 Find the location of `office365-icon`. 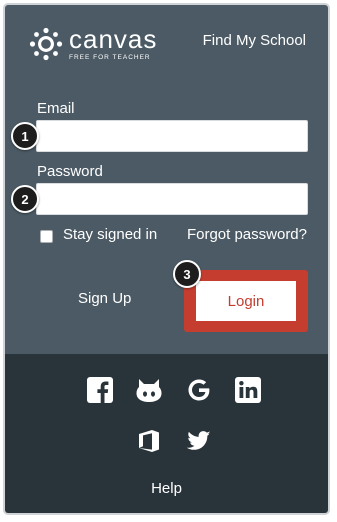

office365-icon is located at coordinates (149, 441).